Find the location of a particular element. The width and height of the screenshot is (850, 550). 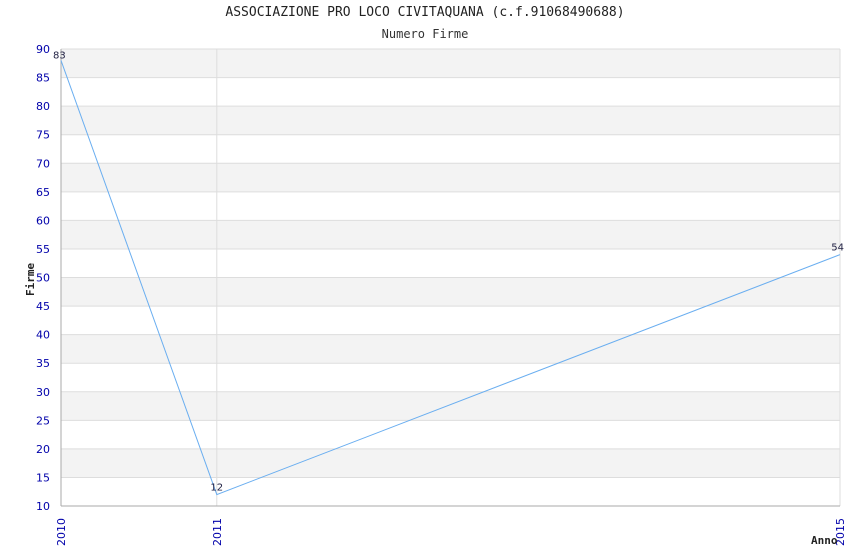

y-tick-label: 35 is located at coordinates (43, 363).